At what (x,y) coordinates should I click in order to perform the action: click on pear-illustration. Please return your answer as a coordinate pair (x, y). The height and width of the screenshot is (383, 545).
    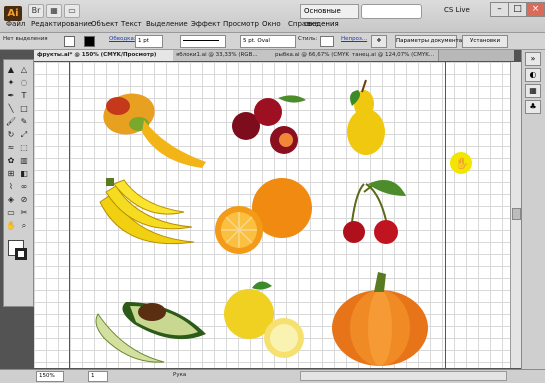
    Looking at the image, I should click on (366, 117).